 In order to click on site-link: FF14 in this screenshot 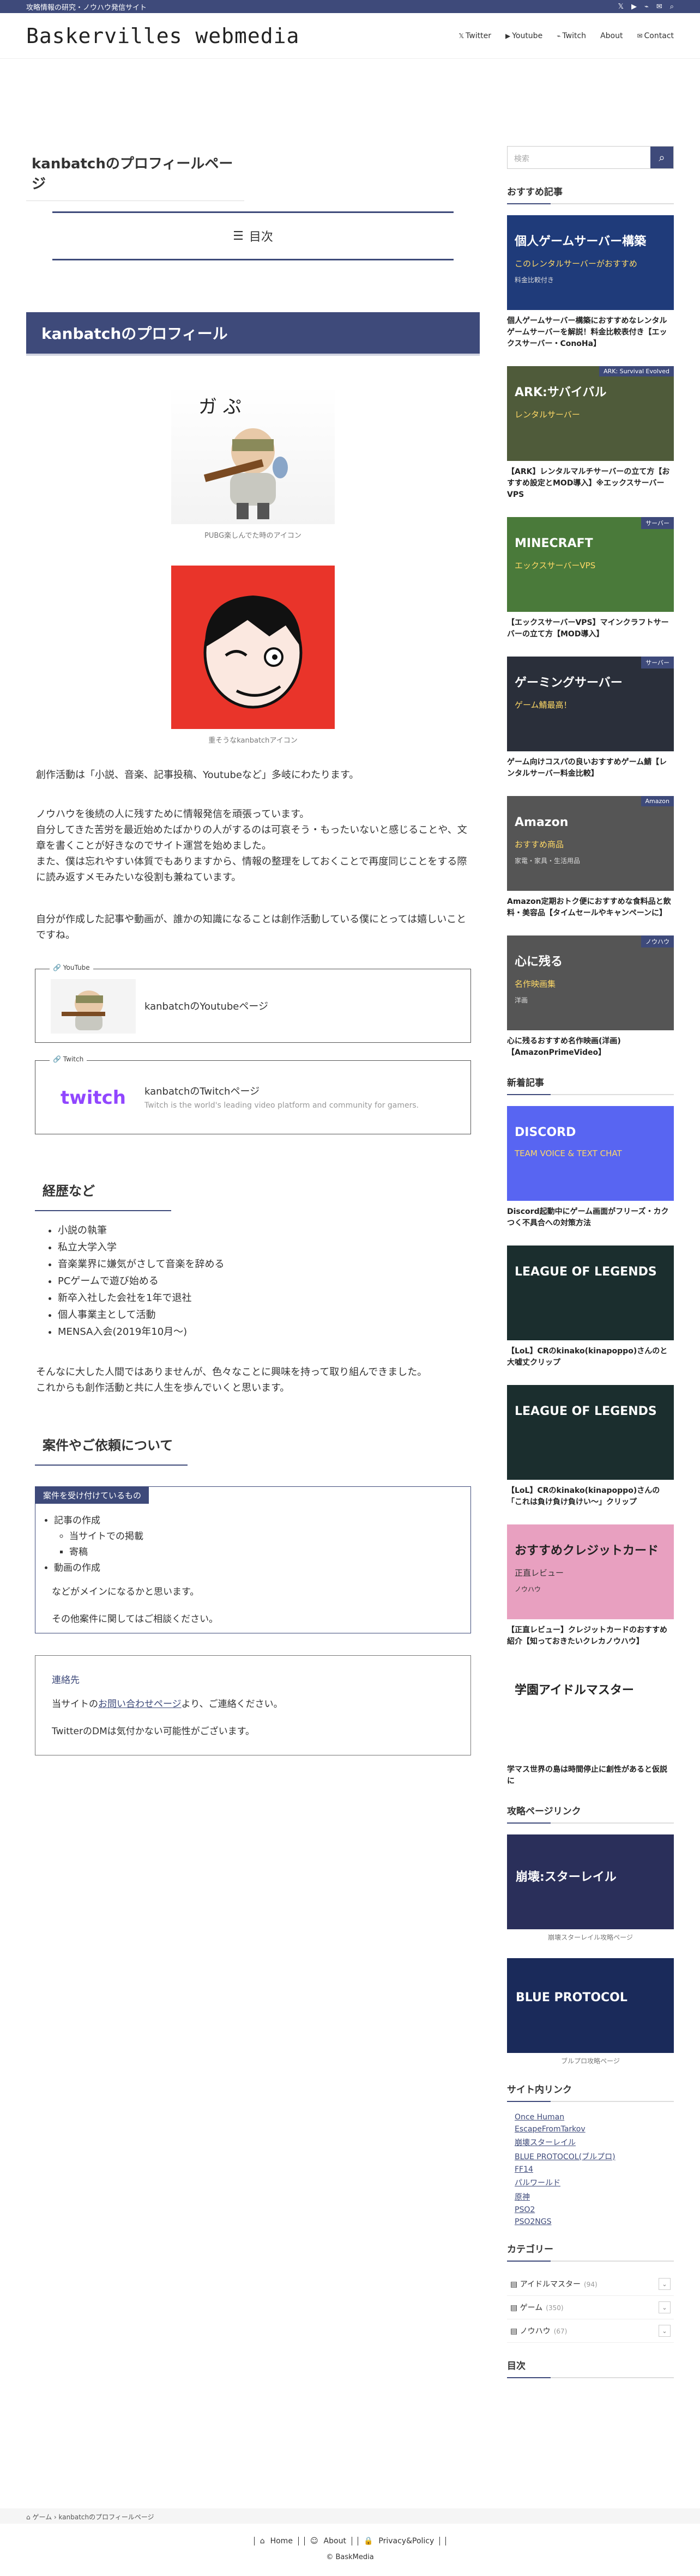, I will do `click(594, 2169)`.